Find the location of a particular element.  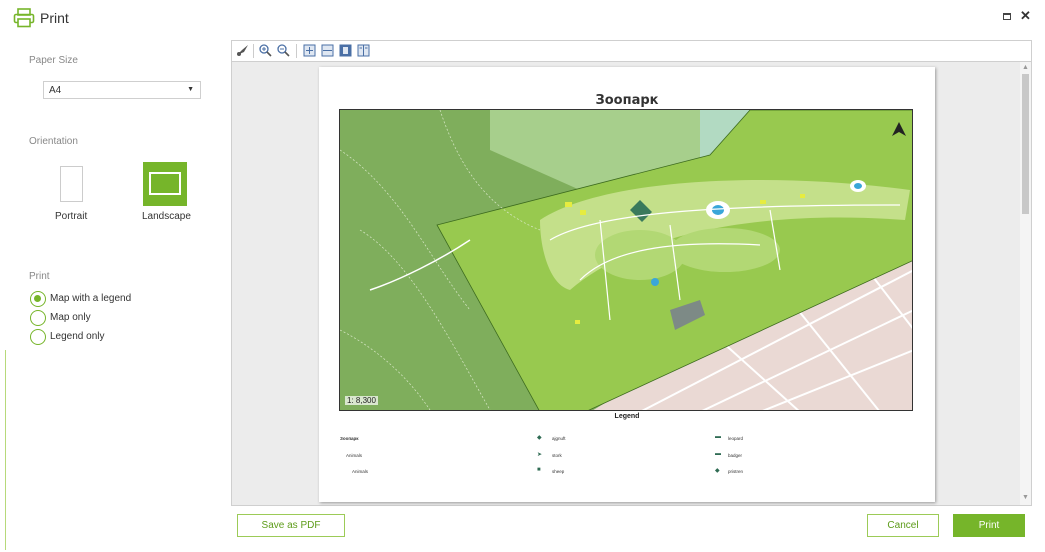

map-title: Зоопарк is located at coordinates (627, 100).